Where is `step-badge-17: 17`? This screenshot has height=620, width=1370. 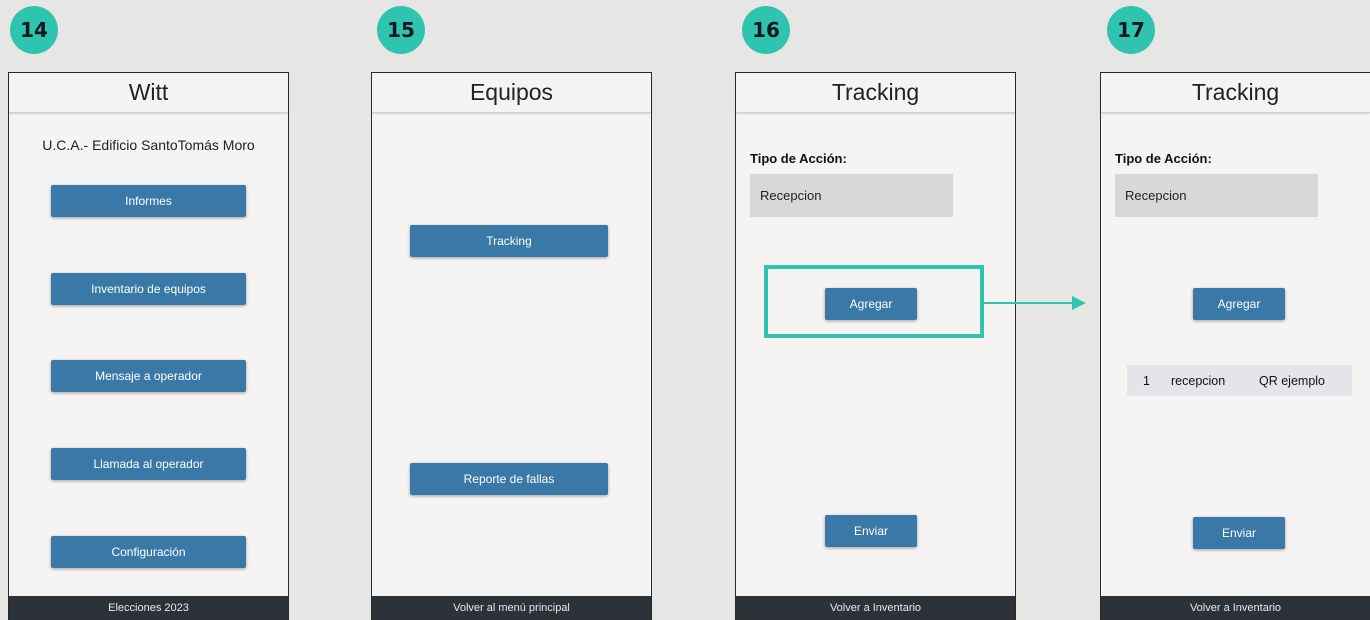
step-badge-17: 17 is located at coordinates (1131, 30).